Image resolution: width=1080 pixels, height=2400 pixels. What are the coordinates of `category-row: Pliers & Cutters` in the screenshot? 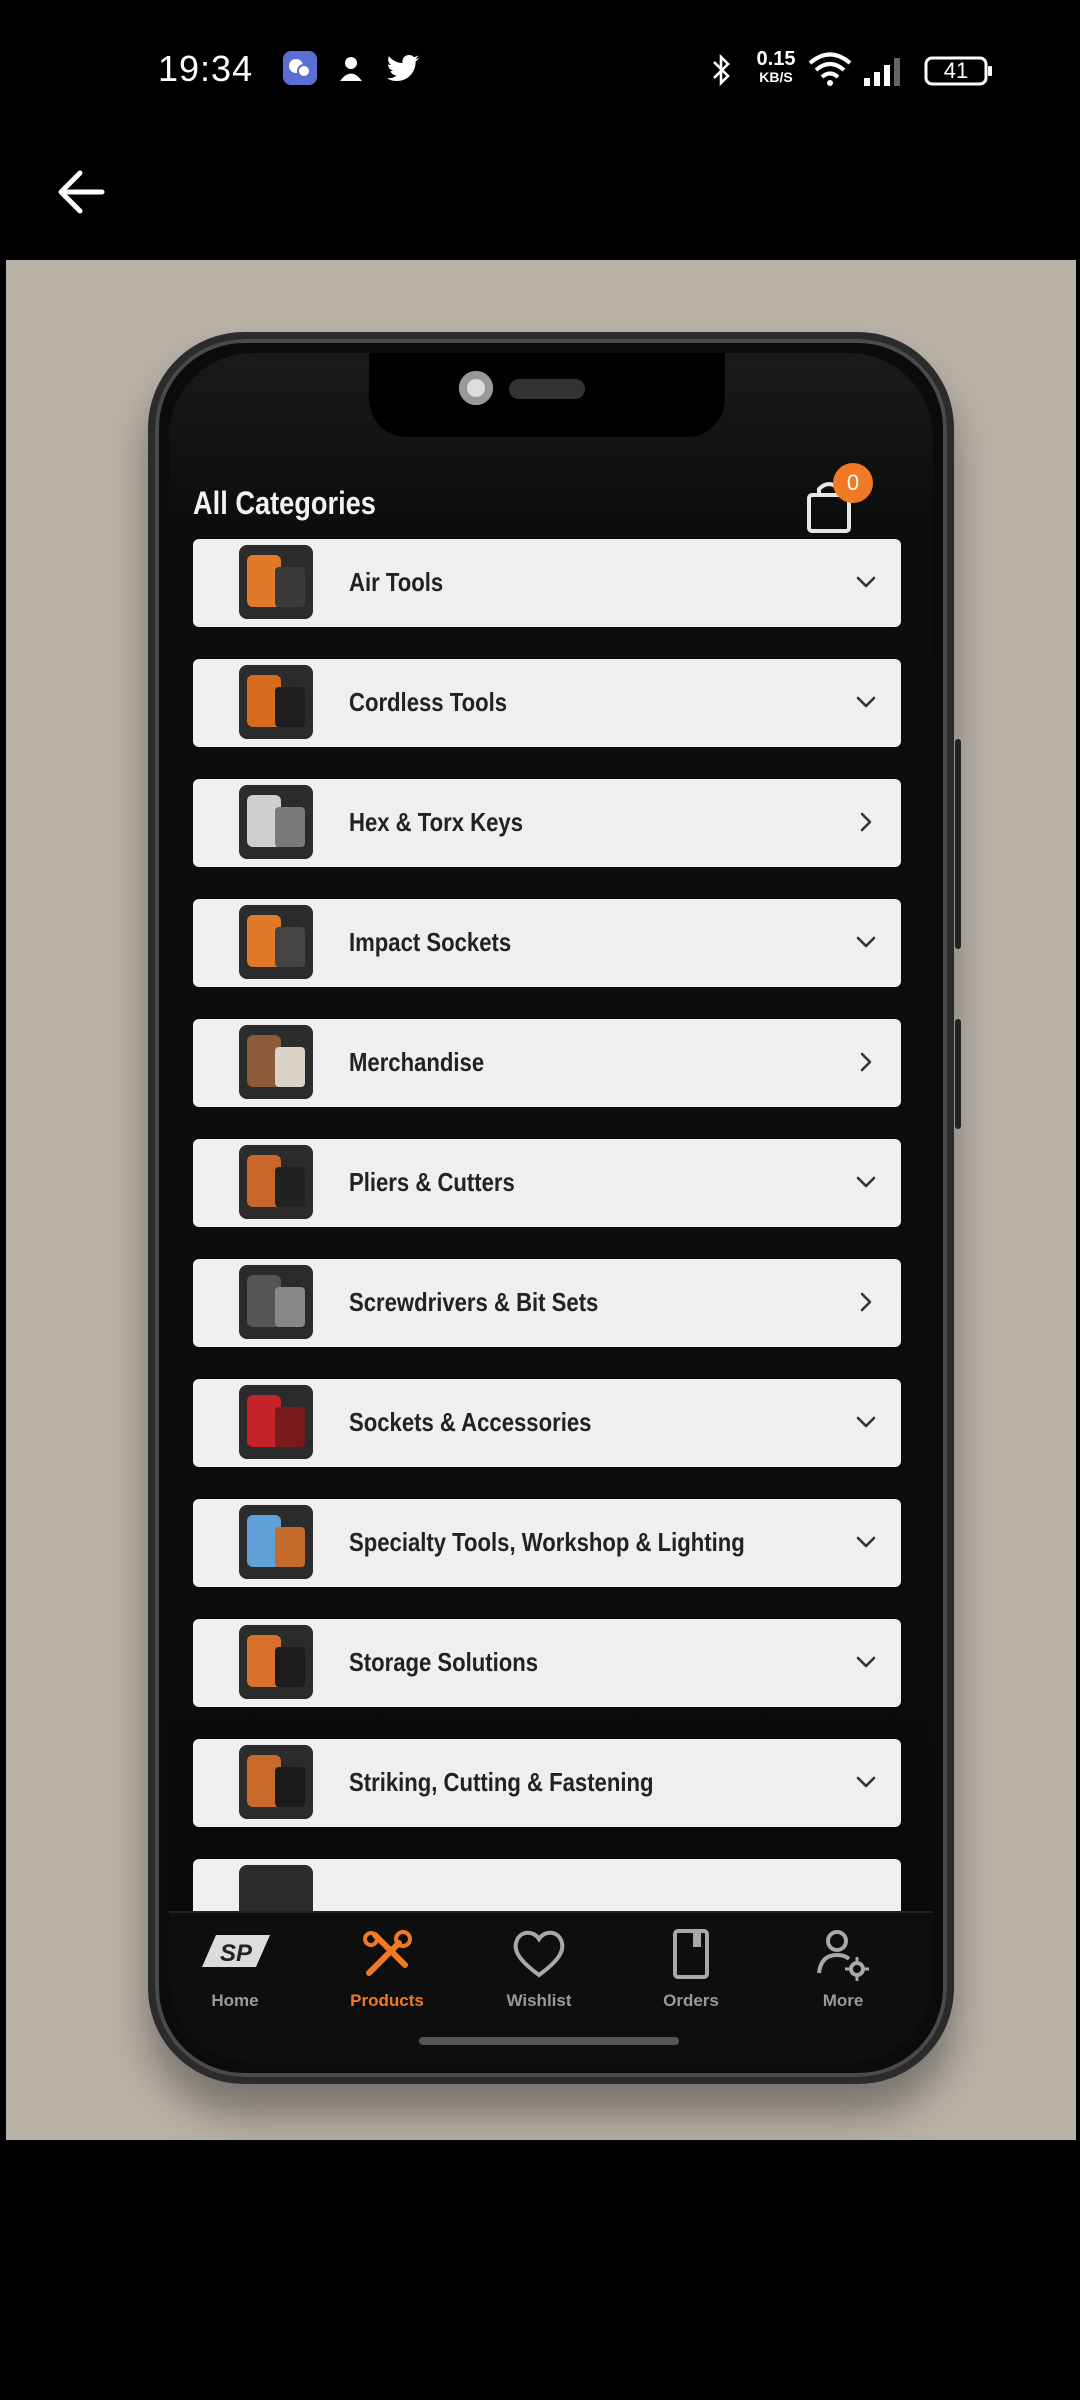 It's located at (547, 1183).